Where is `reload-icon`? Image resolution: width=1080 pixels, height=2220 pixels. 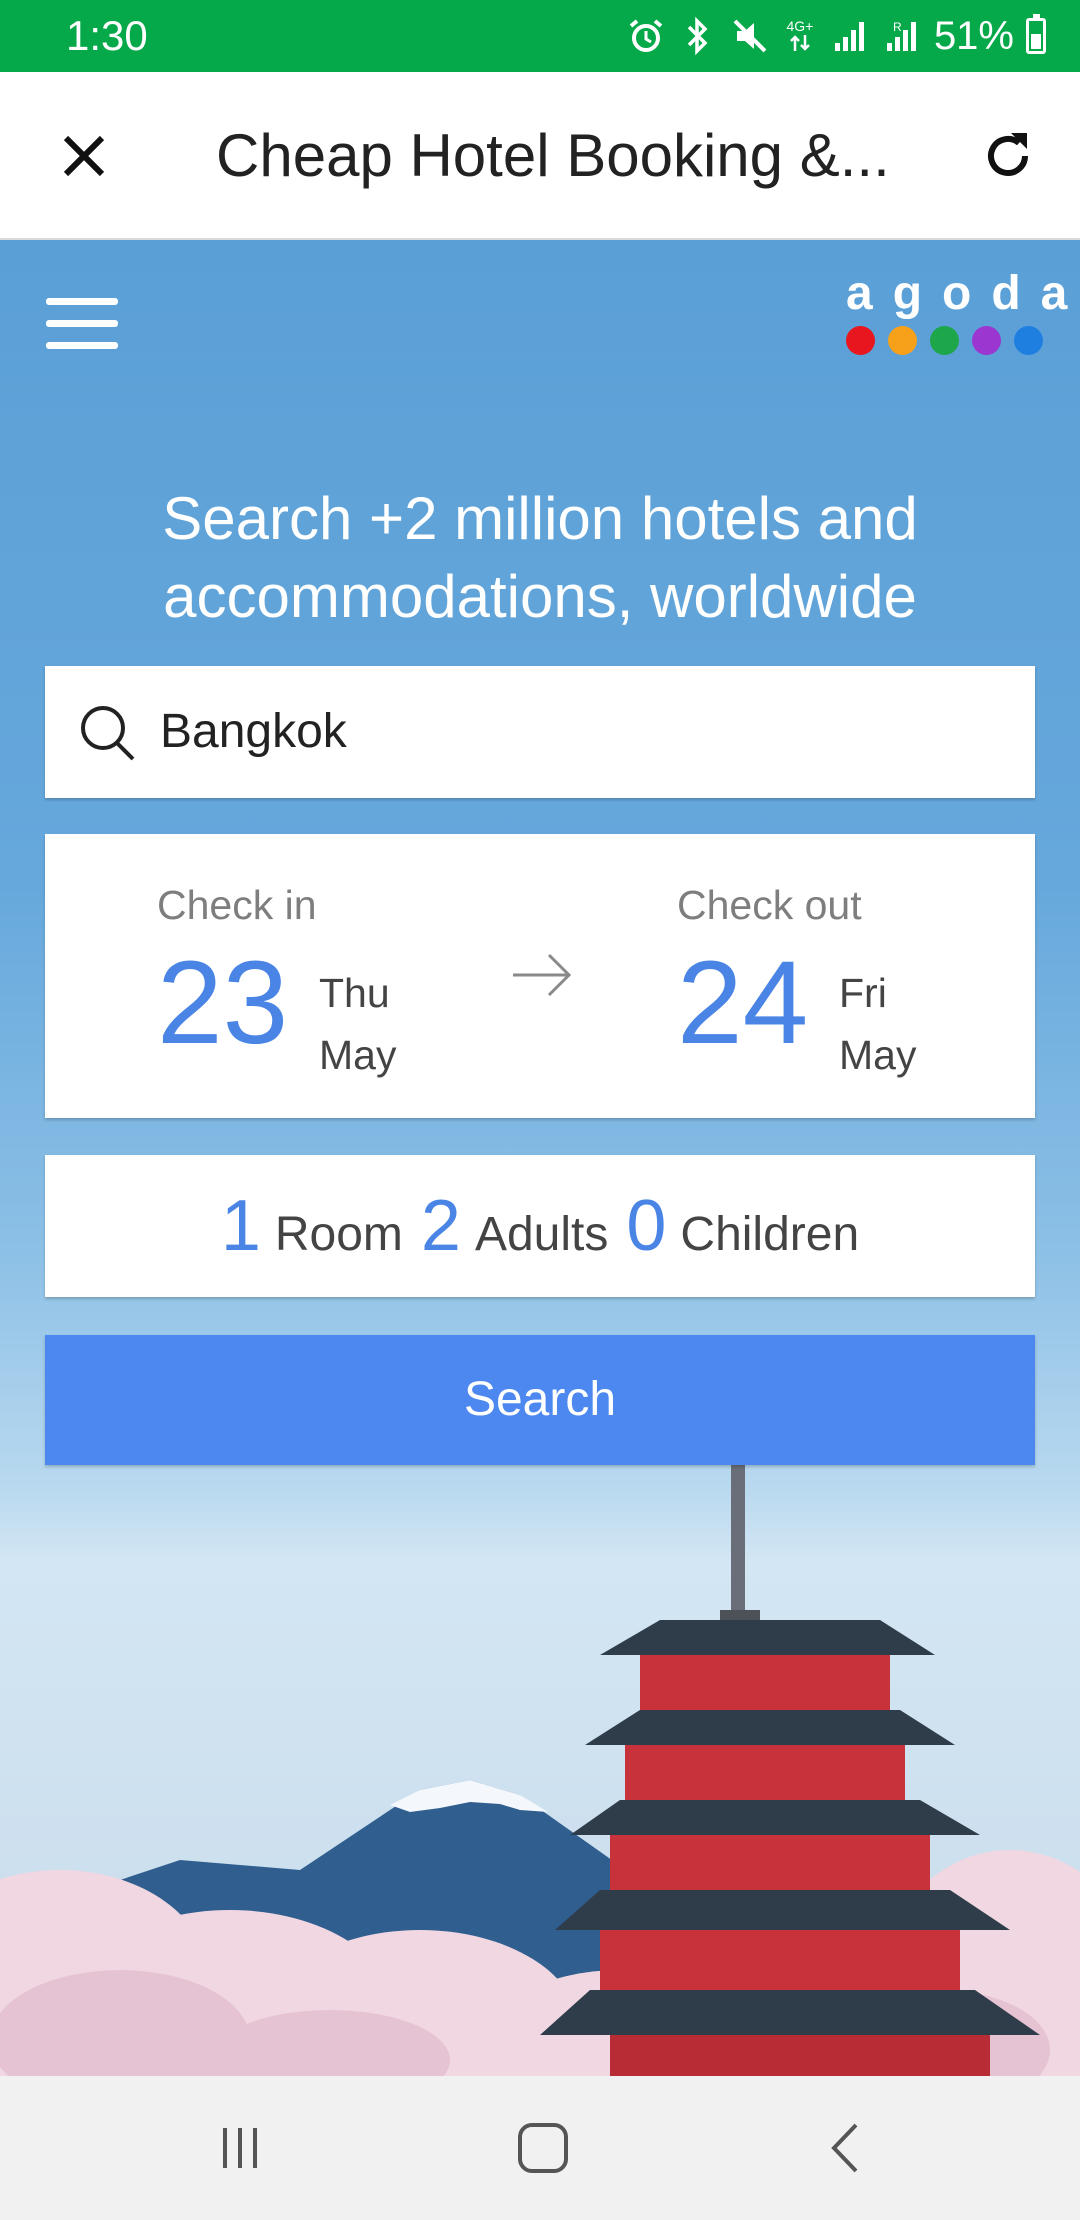
reload-icon is located at coordinates (1008, 154).